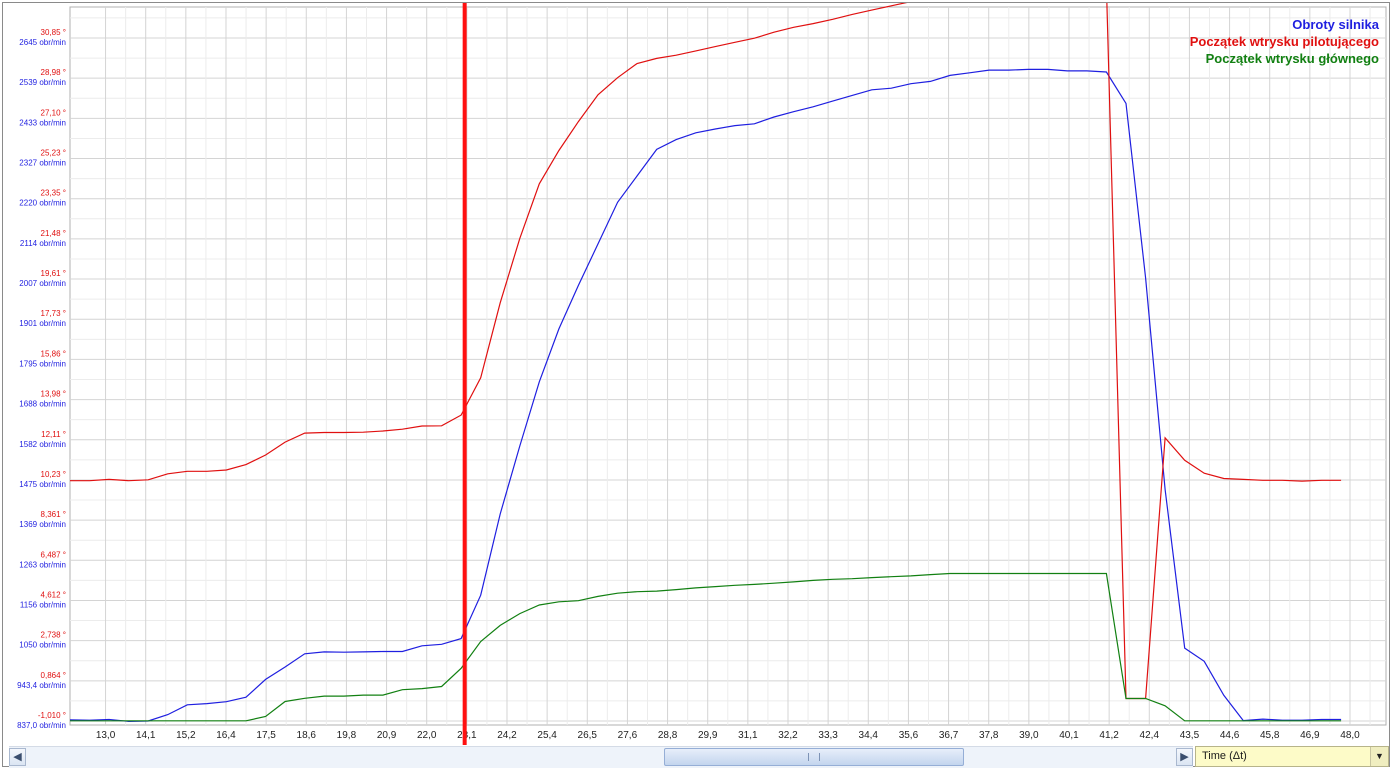 The image size is (1395, 772). I want to click on y-tick-label-angle: 28,98 °, so click(53, 72).